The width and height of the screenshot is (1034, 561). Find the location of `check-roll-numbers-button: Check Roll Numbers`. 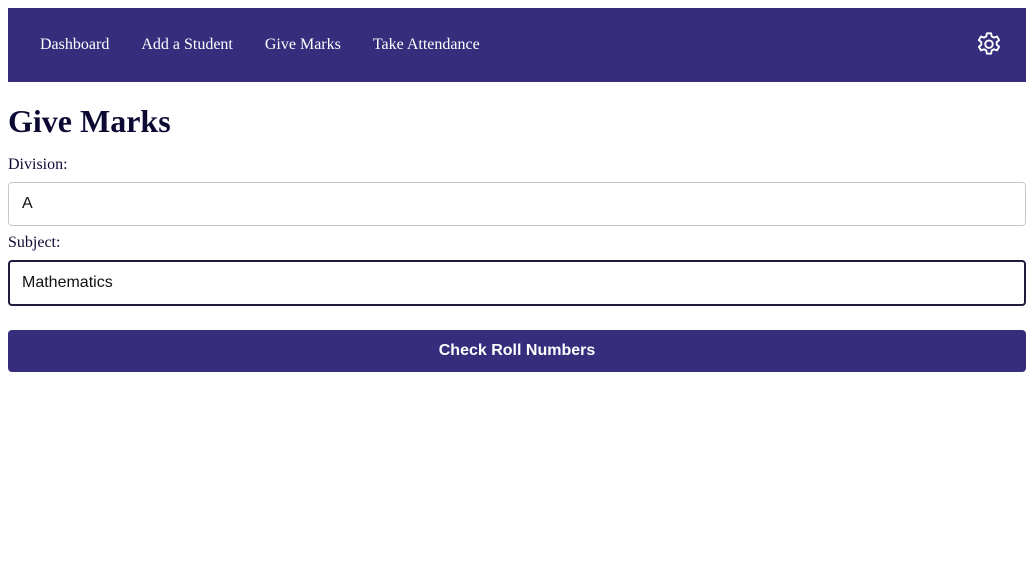

check-roll-numbers-button: Check Roll Numbers is located at coordinates (517, 351).